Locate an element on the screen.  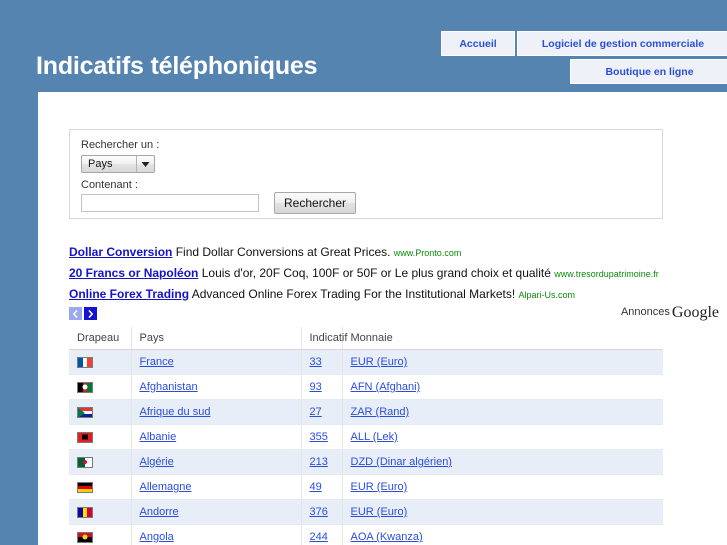
ad-url: Alpari-Us.com is located at coordinates (547, 295).